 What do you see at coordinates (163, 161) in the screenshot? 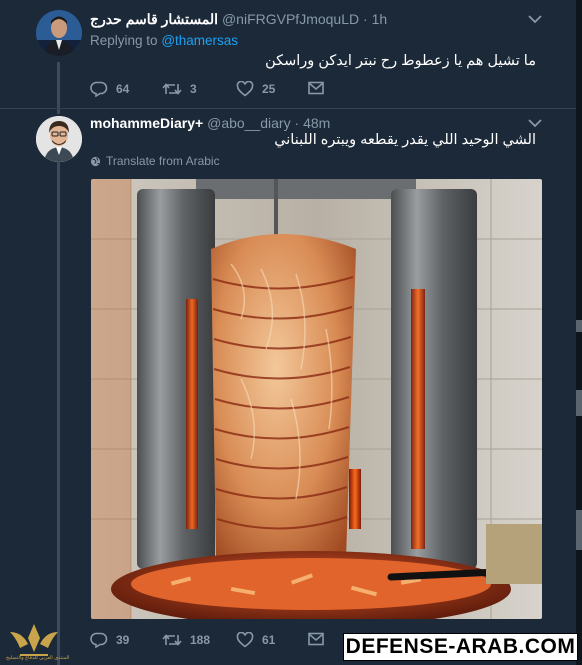
I see `translate-label: Translate from Arabic` at bounding box center [163, 161].